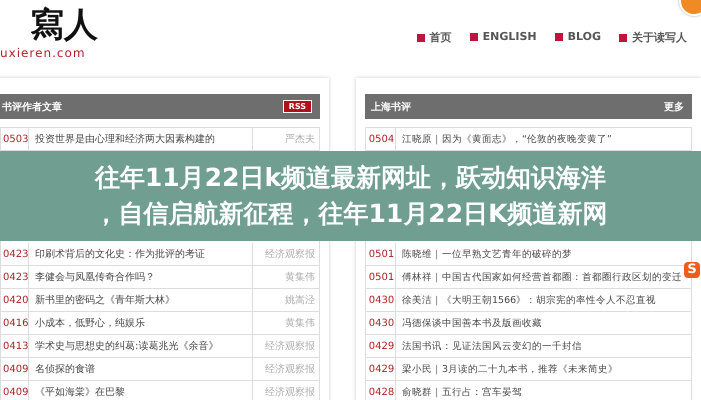 This screenshot has width=701, height=400. I want to click on site-domain: uxieren.com, so click(43, 53).